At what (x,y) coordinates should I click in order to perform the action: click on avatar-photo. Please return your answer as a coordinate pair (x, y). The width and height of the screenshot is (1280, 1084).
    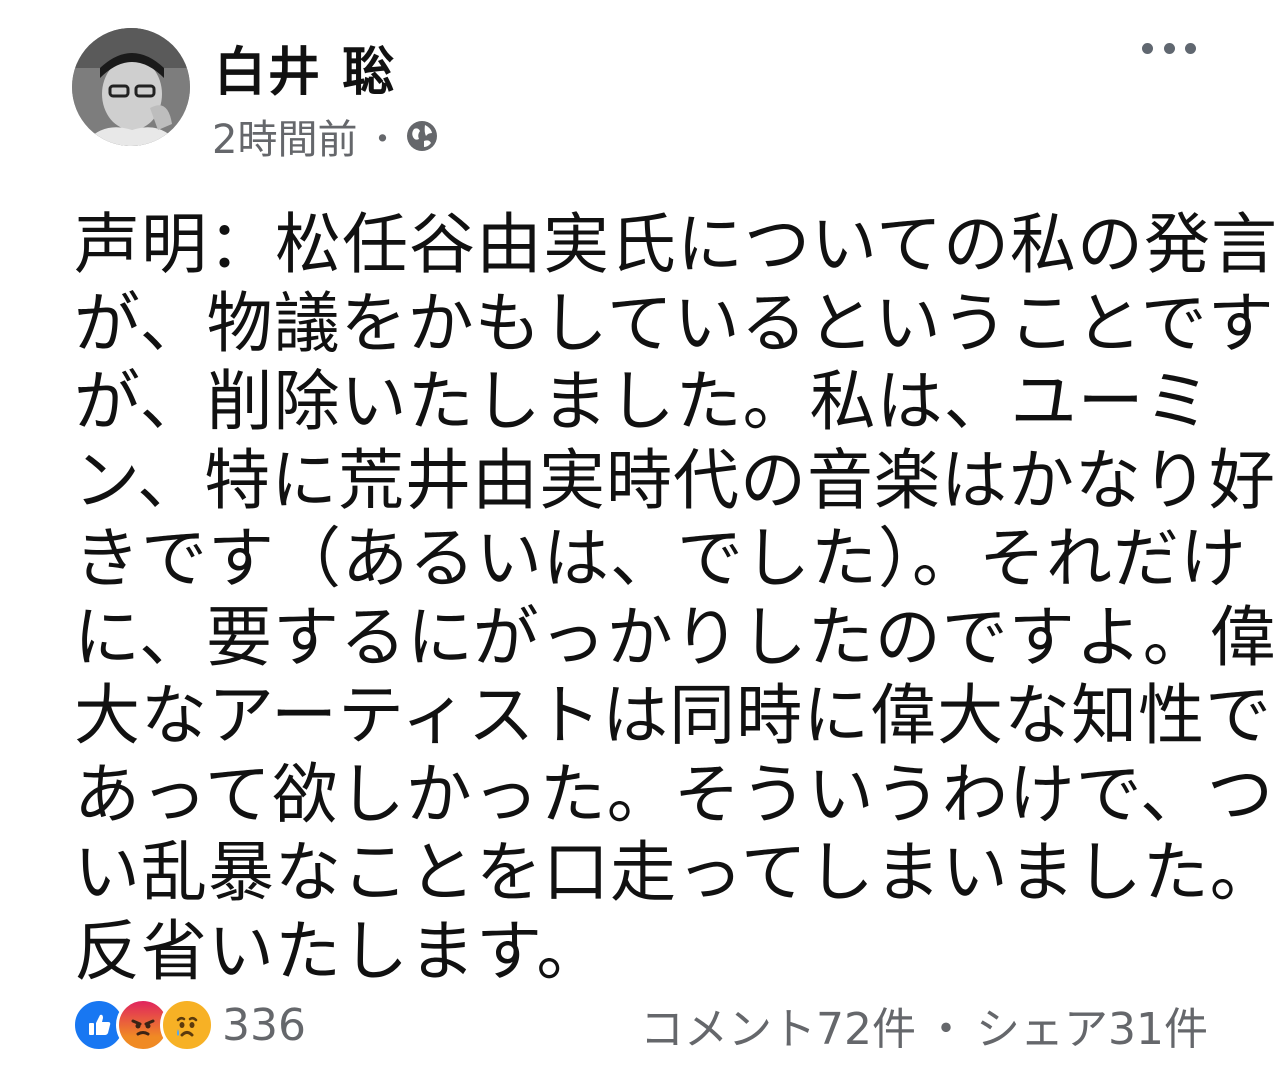
    Looking at the image, I should click on (131, 87).